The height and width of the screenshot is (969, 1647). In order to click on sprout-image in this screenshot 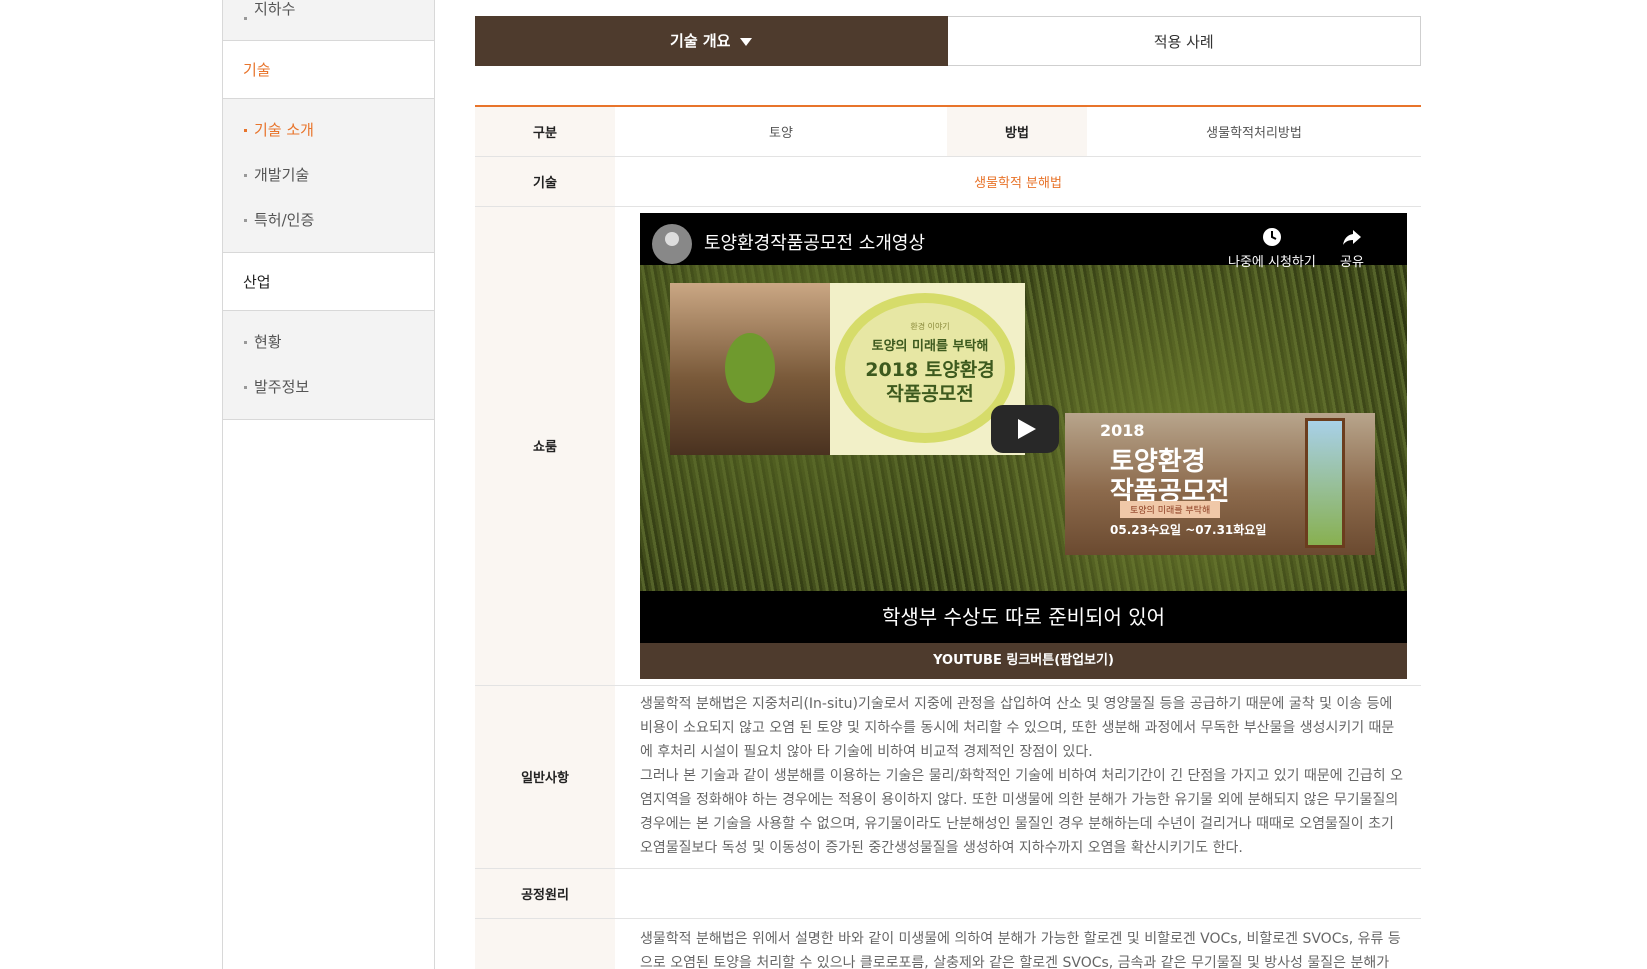, I will do `click(750, 367)`.